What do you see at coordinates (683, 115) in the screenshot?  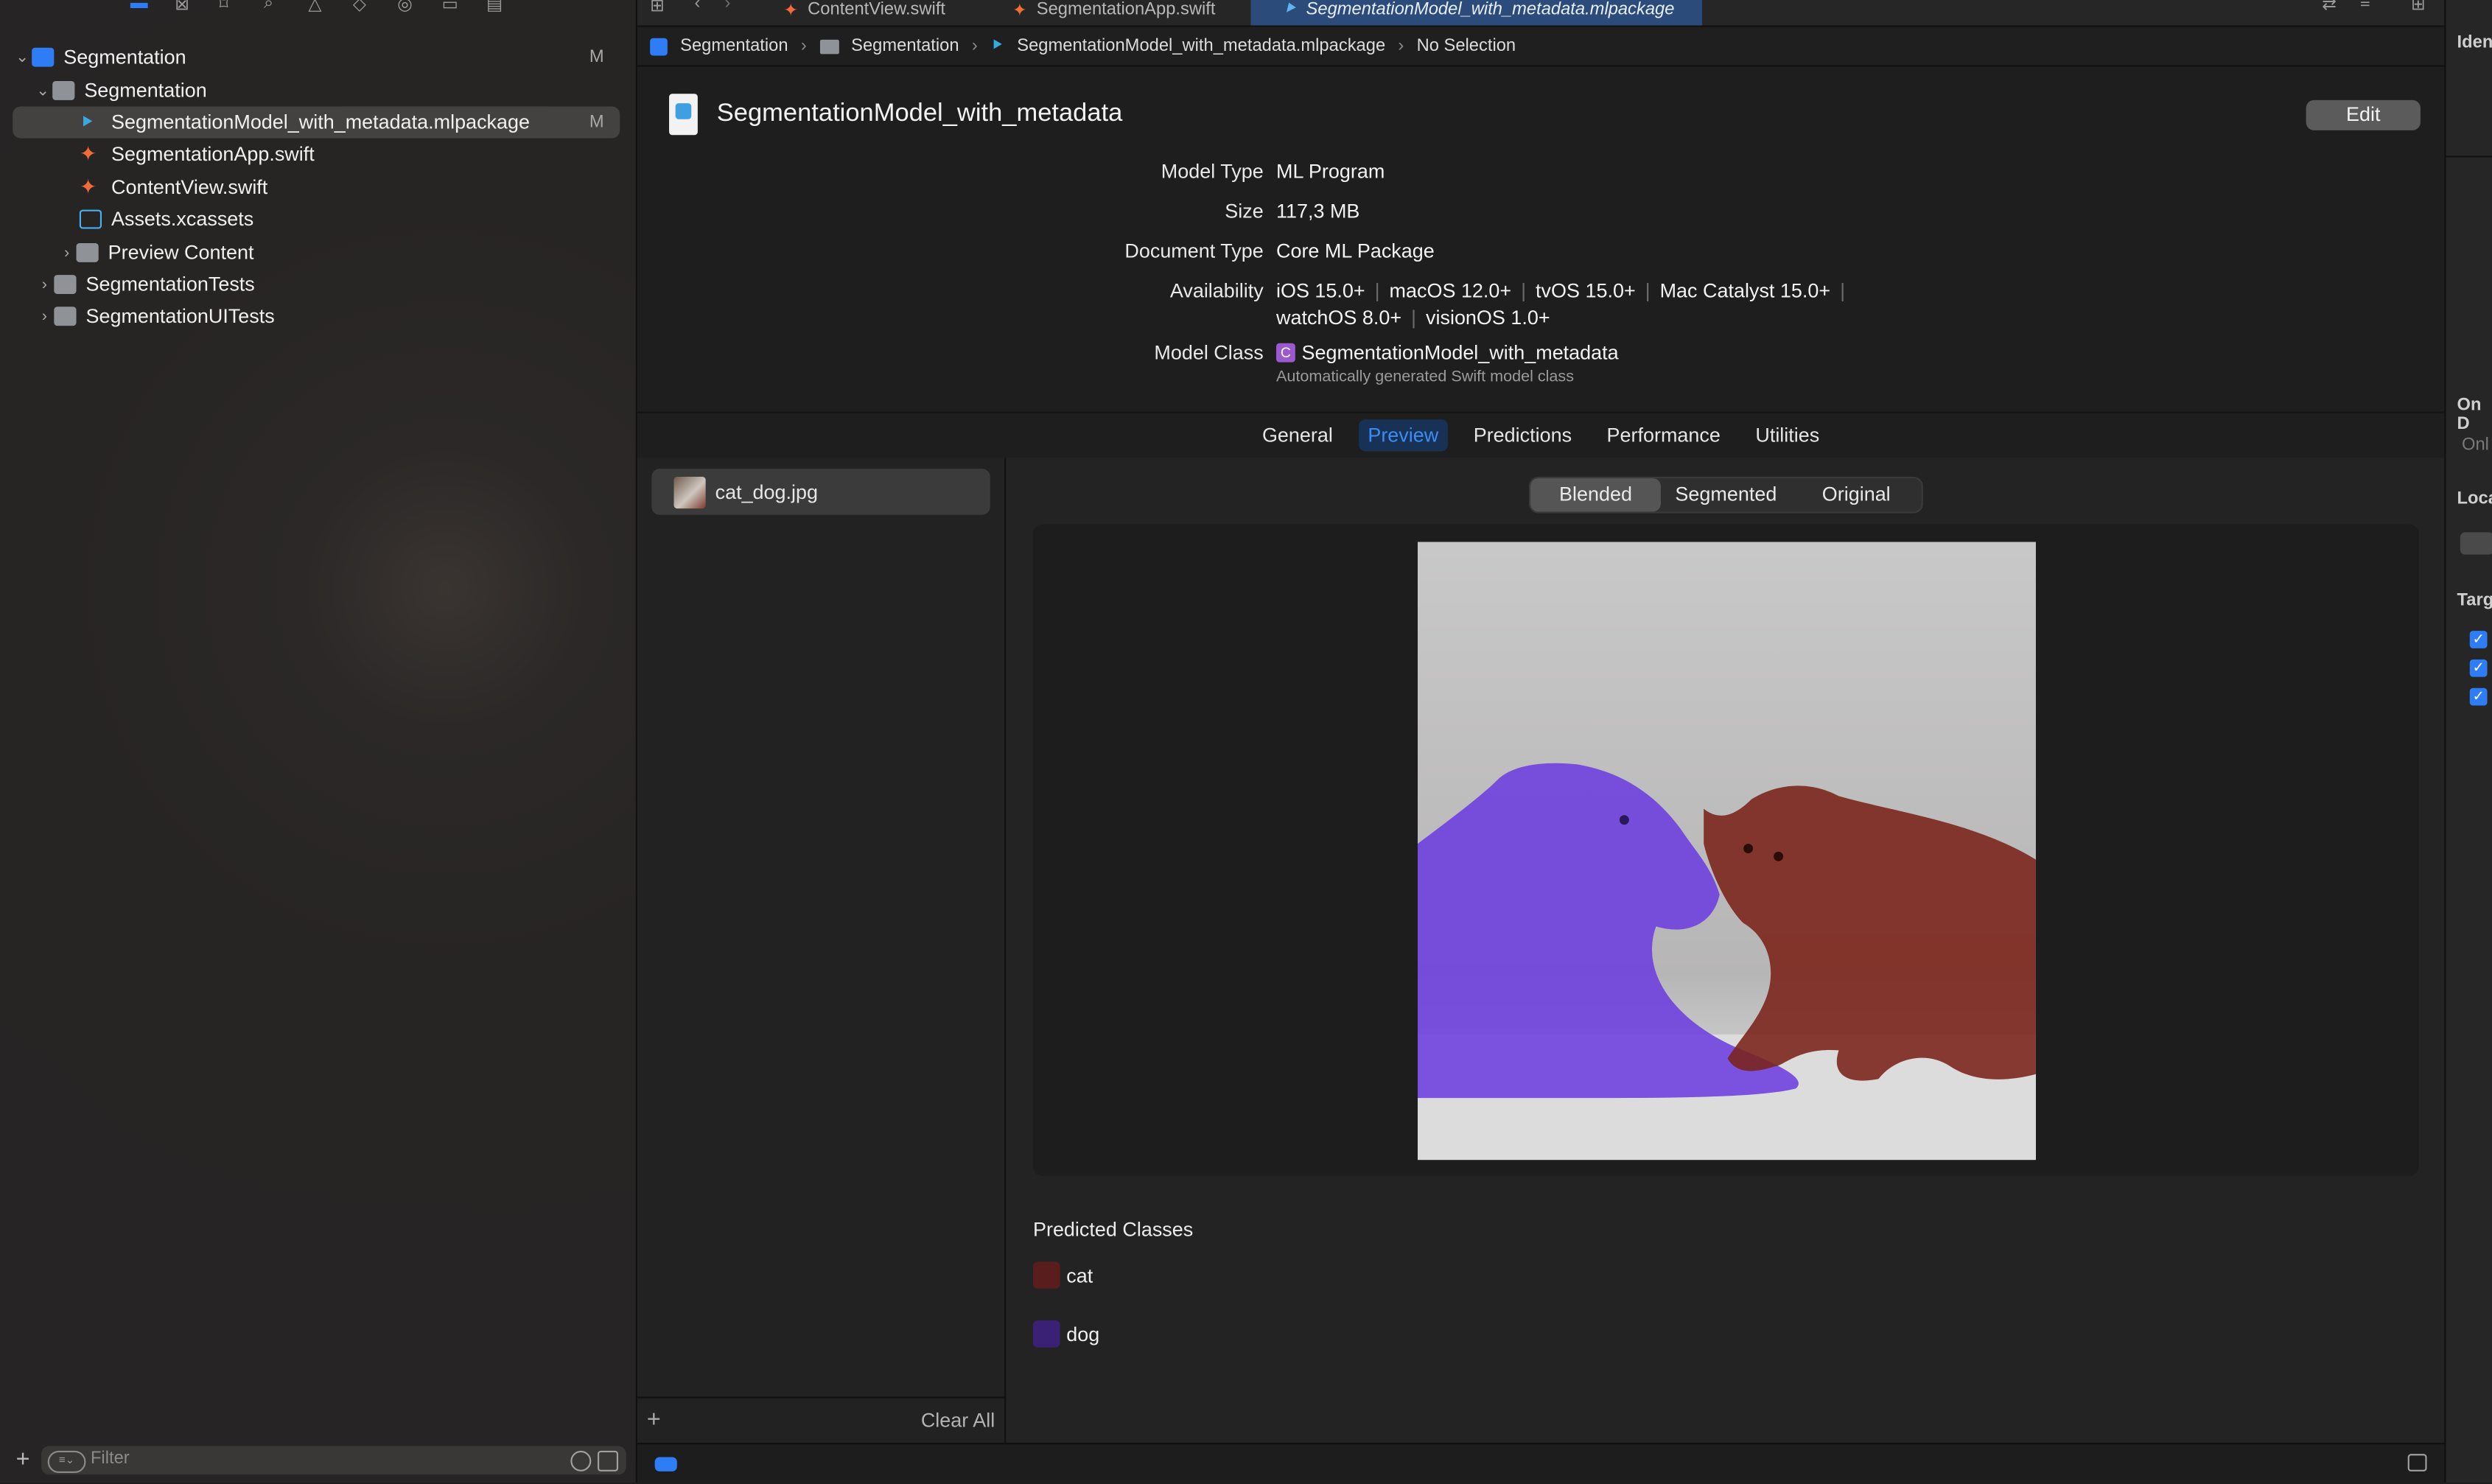 I see `model-file-icon` at bounding box center [683, 115].